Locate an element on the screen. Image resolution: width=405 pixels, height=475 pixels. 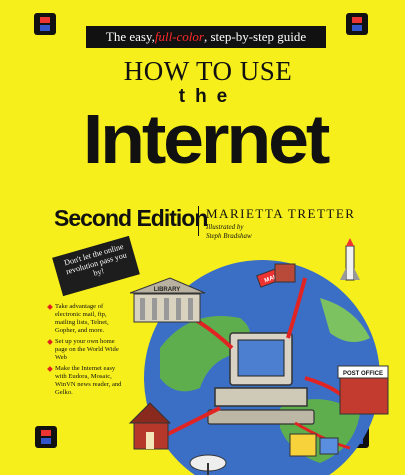
title-line-3: Internet is located at coordinates (206, 139).